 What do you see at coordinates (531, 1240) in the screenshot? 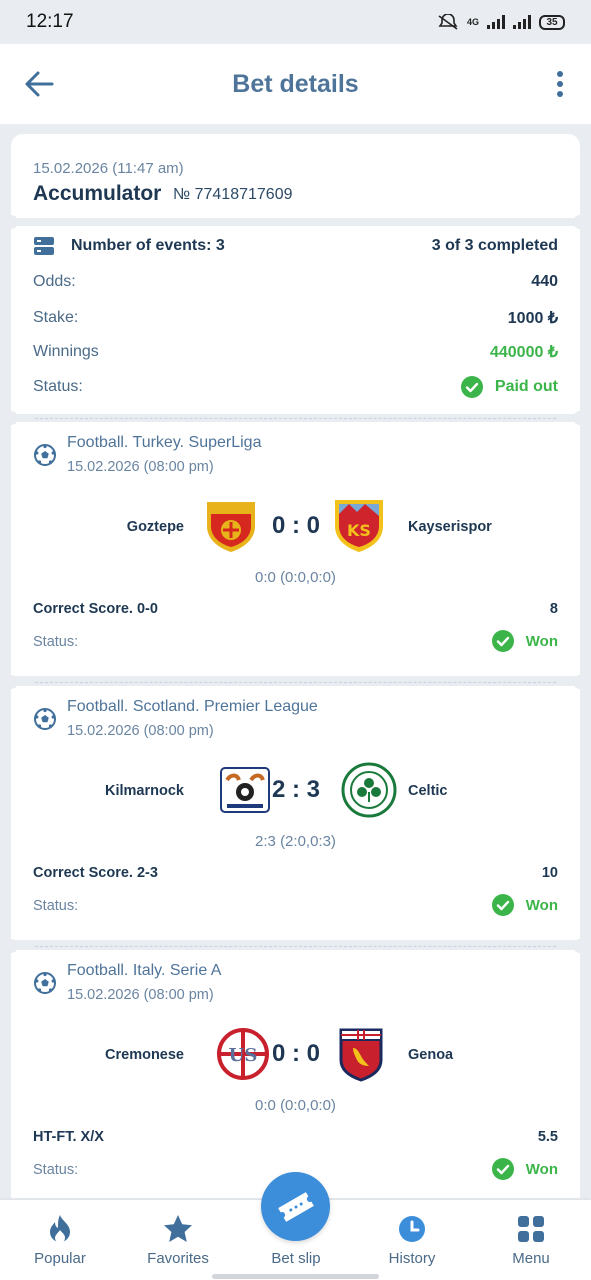
I see `nav-menu: Menu` at bounding box center [531, 1240].